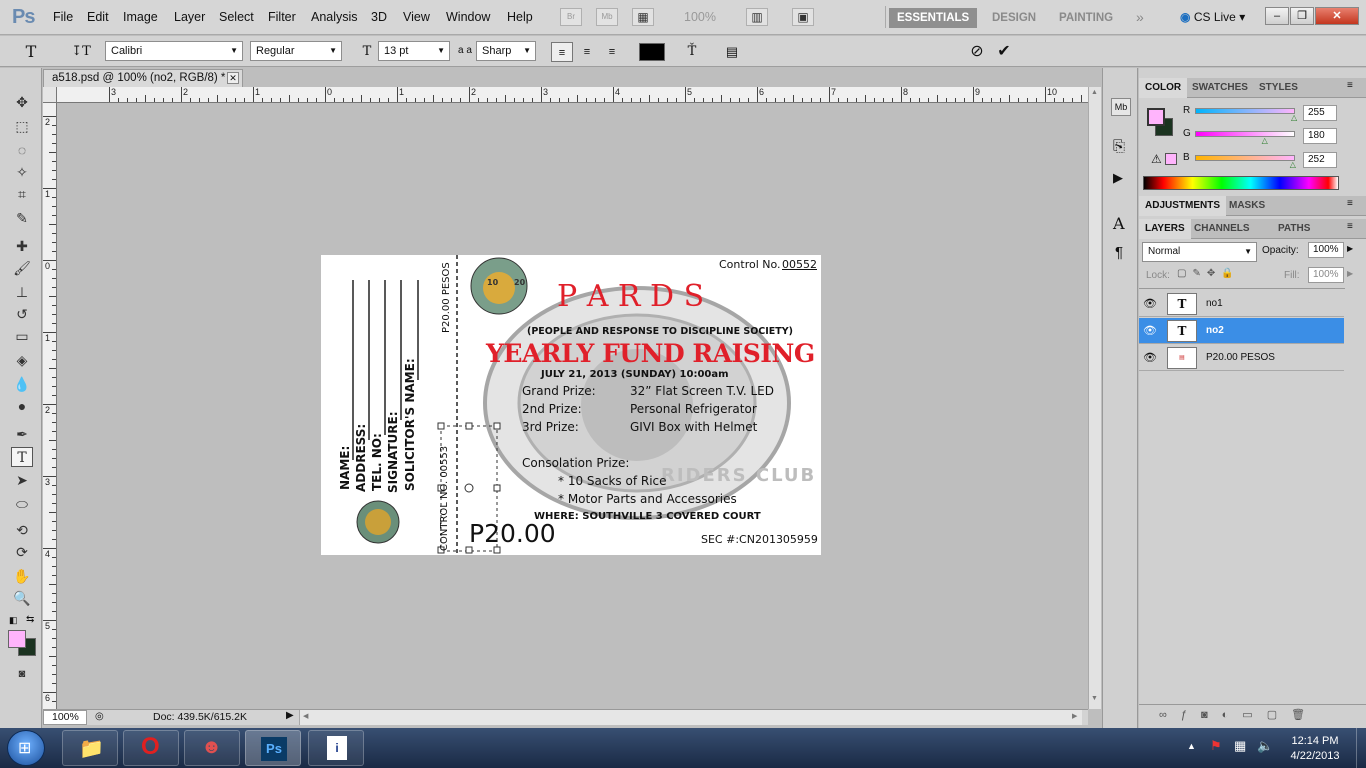 Image resolution: width=1366 pixels, height=768 pixels. What do you see at coordinates (1118, 178) in the screenshot?
I see `actions-icon: ▶` at bounding box center [1118, 178].